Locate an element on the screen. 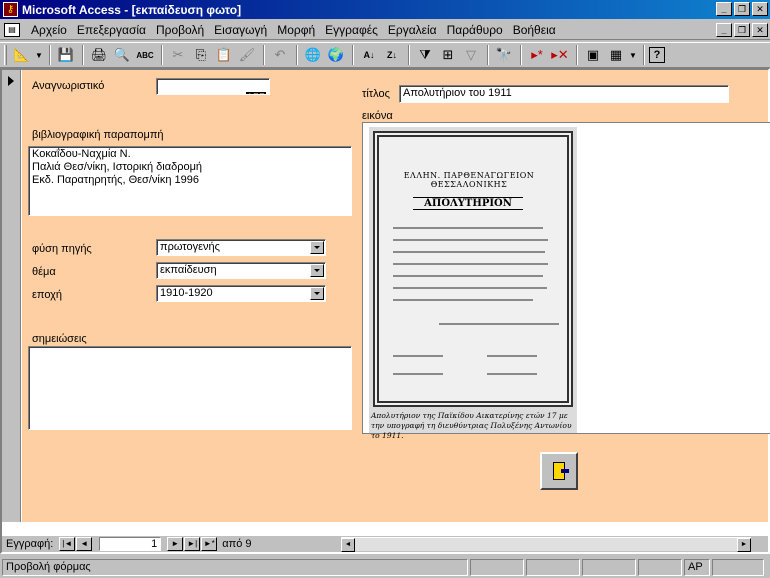 This screenshot has width=770, height=578. menu-window: Παράθυρο is located at coordinates (475, 30).